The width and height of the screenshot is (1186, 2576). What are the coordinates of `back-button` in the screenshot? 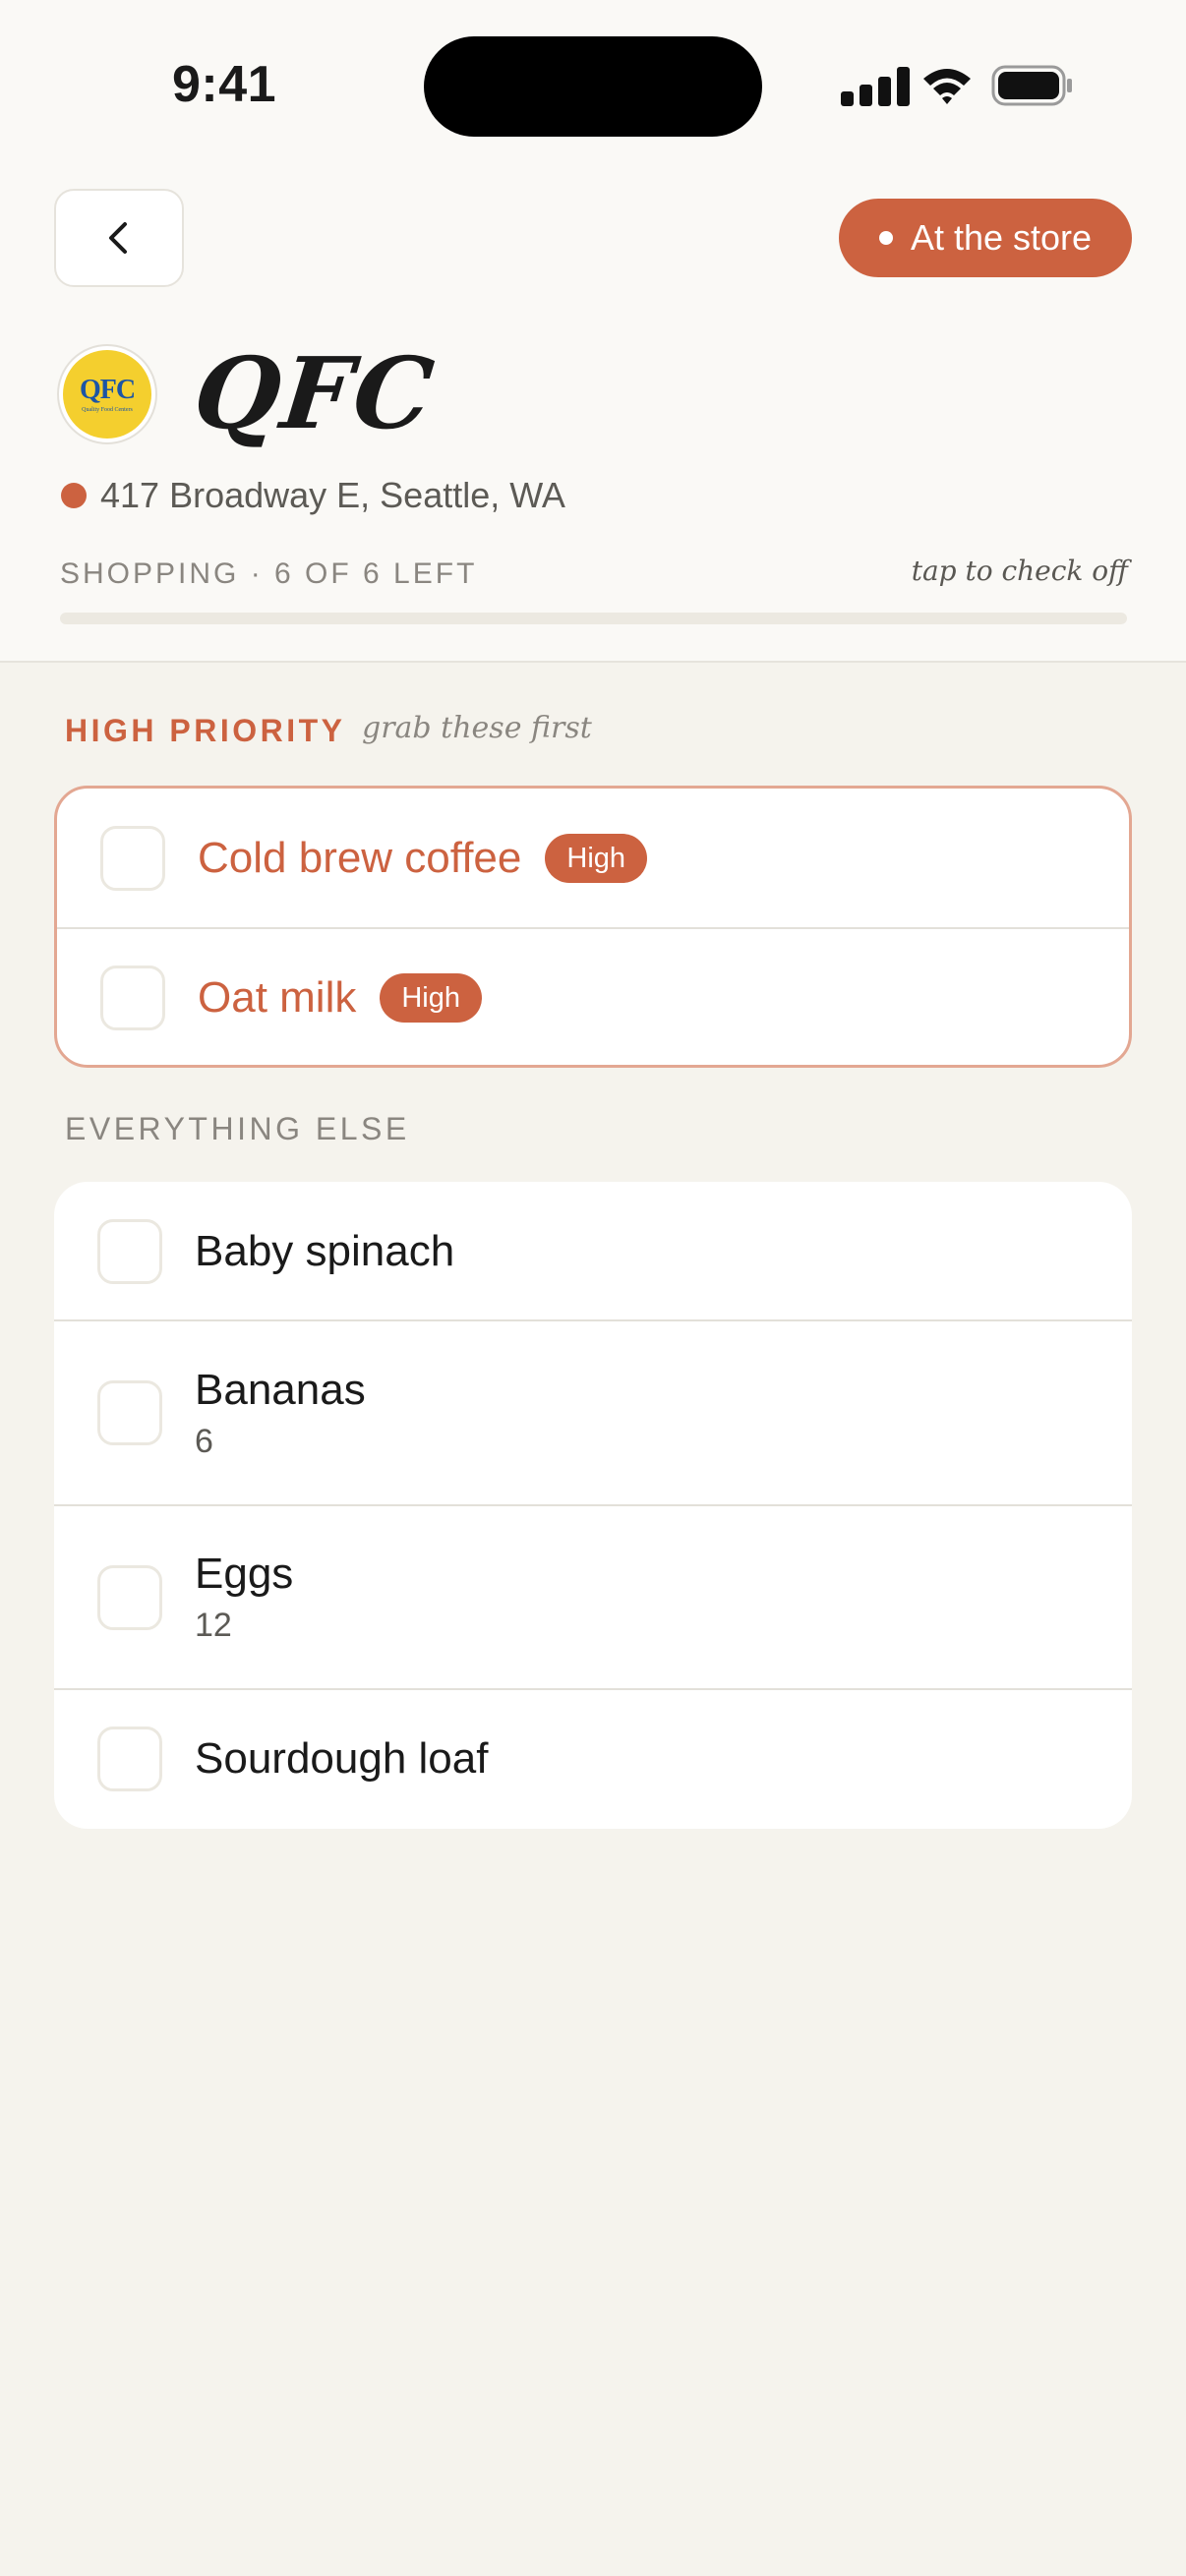 It's located at (119, 238).